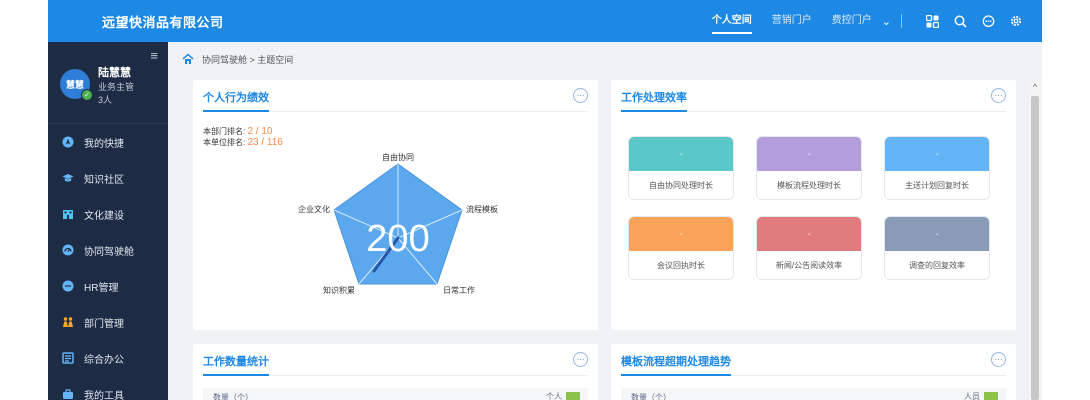 This screenshot has height=400, width=1090. What do you see at coordinates (809, 185) in the screenshot?
I see `tile-label: 模板流程处理时长` at bounding box center [809, 185].